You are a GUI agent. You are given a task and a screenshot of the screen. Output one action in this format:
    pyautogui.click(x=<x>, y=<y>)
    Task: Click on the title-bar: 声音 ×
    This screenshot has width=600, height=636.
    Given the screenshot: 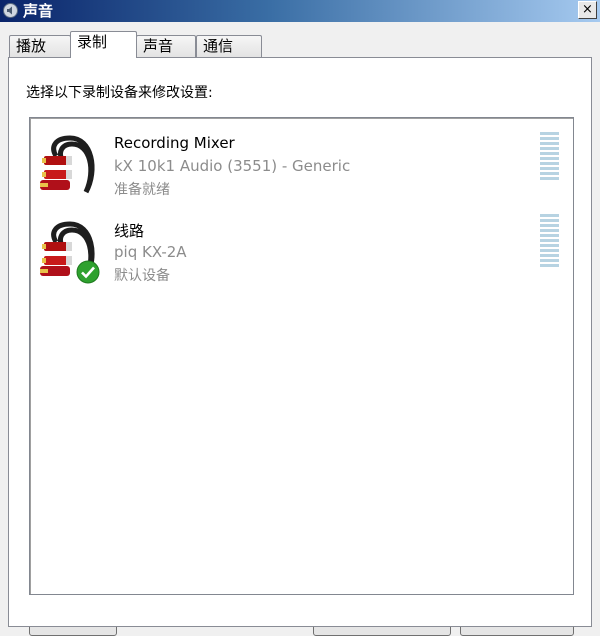 What is the action you would take?
    pyautogui.click(x=300, y=11)
    